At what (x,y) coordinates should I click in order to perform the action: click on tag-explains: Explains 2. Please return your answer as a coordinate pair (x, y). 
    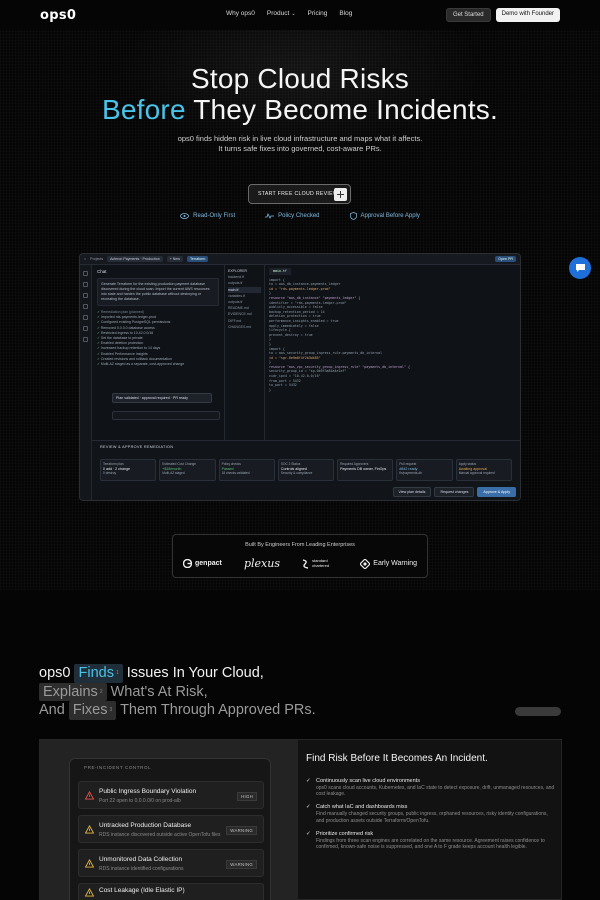
    Looking at the image, I should click on (73, 691).